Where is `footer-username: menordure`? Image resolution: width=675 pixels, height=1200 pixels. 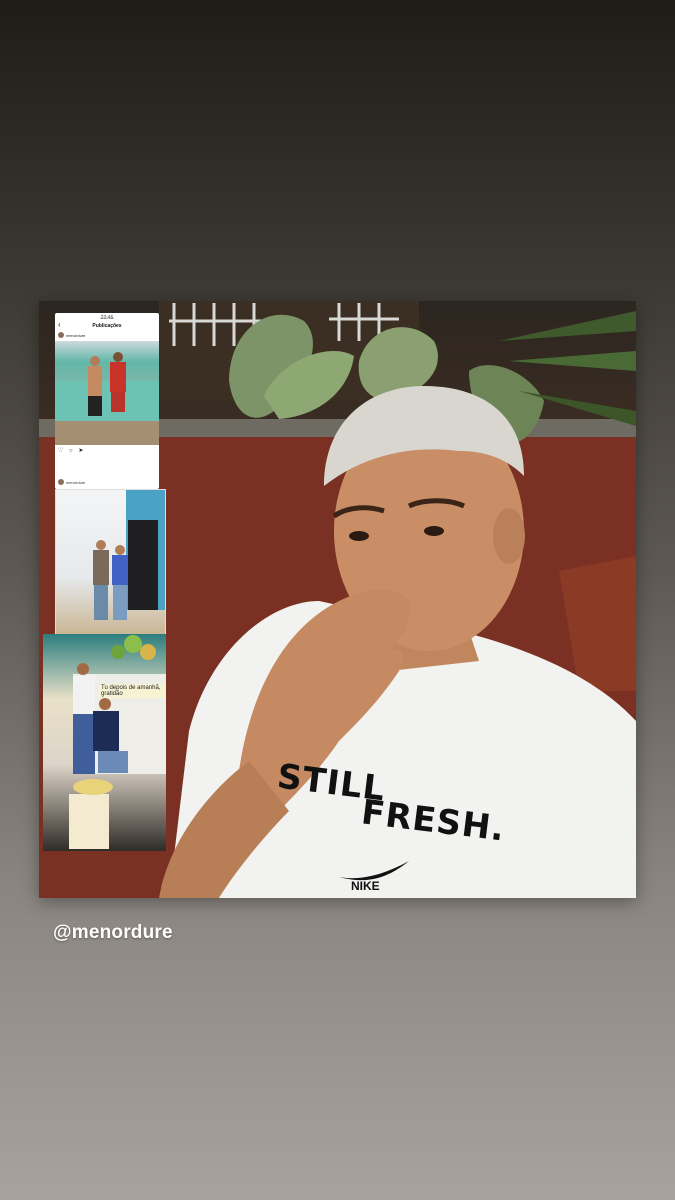 footer-username: menordure is located at coordinates (76, 482).